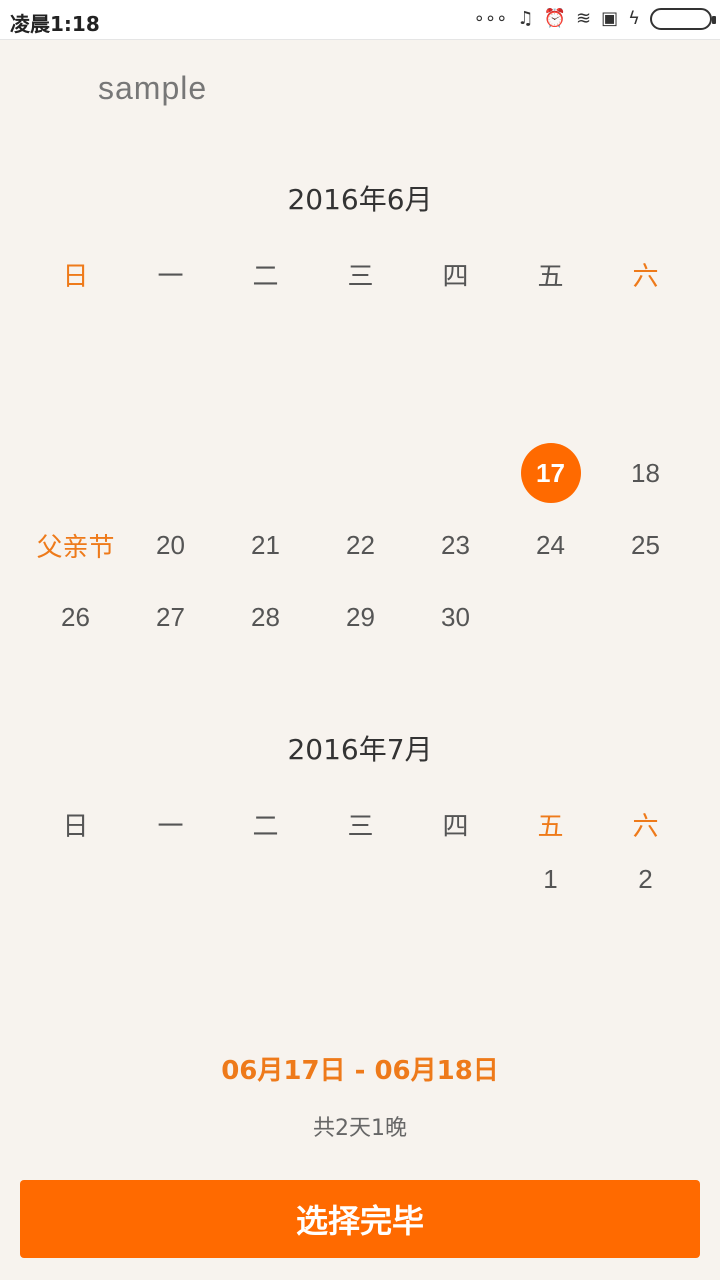 This screenshot has height=1280, width=720. Describe the element at coordinates (490, 18) in the screenshot. I see `signal-dots-icon: ∘∘∘` at that location.